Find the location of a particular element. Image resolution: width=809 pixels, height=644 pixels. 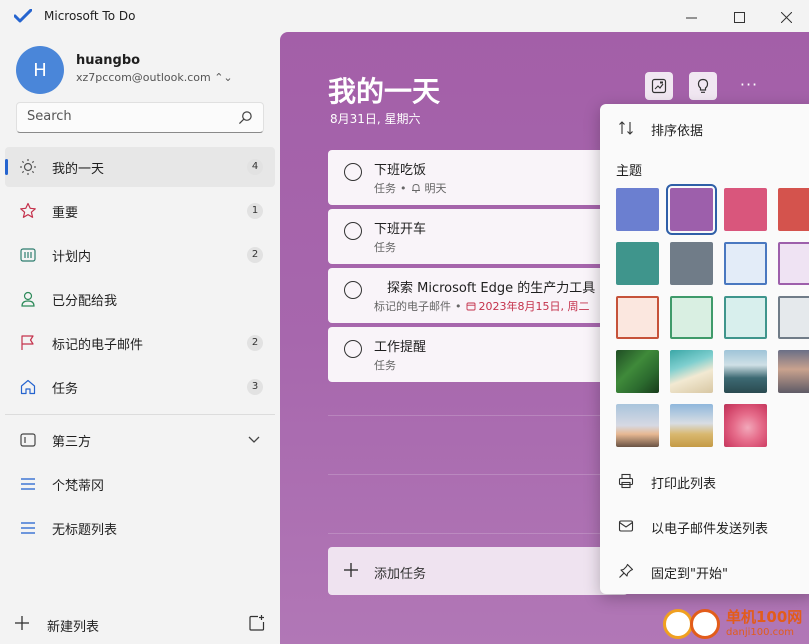

sidebar-list-label: 无标题列表 is located at coordinates (85, 530).